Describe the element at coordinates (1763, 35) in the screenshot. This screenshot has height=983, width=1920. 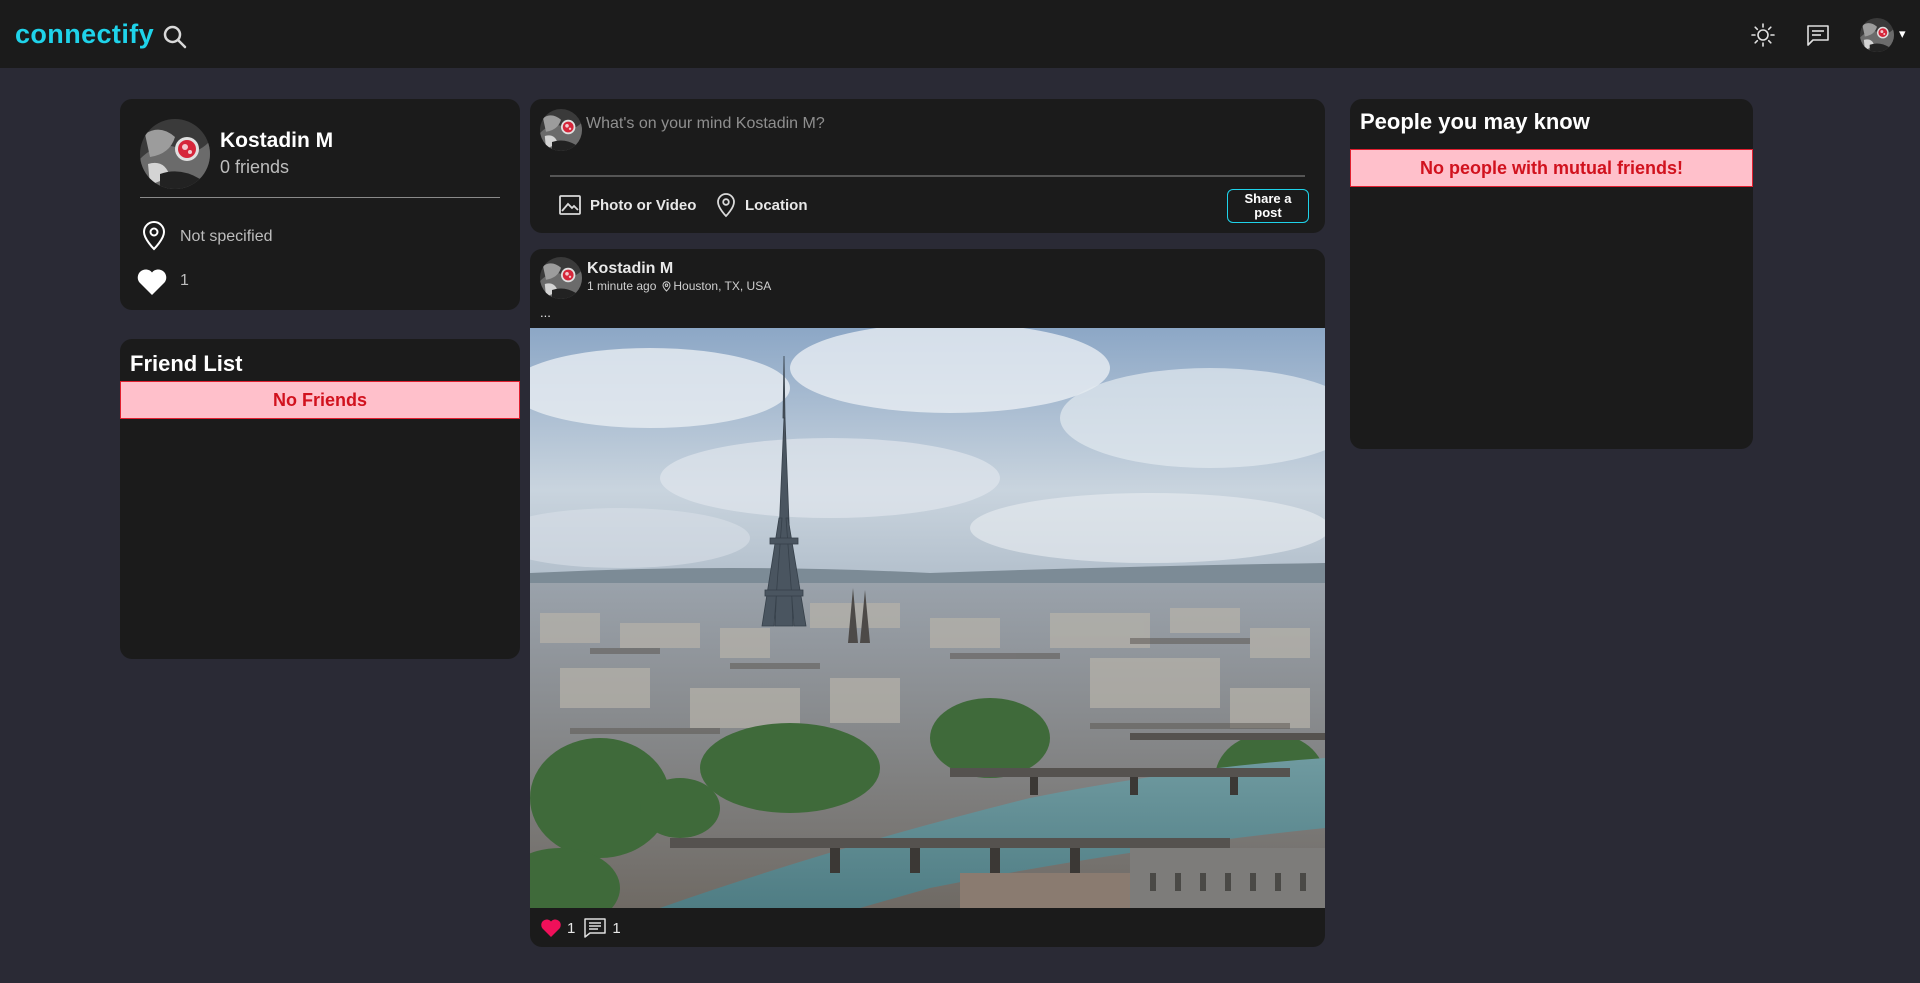
I see `sun-icon` at that location.